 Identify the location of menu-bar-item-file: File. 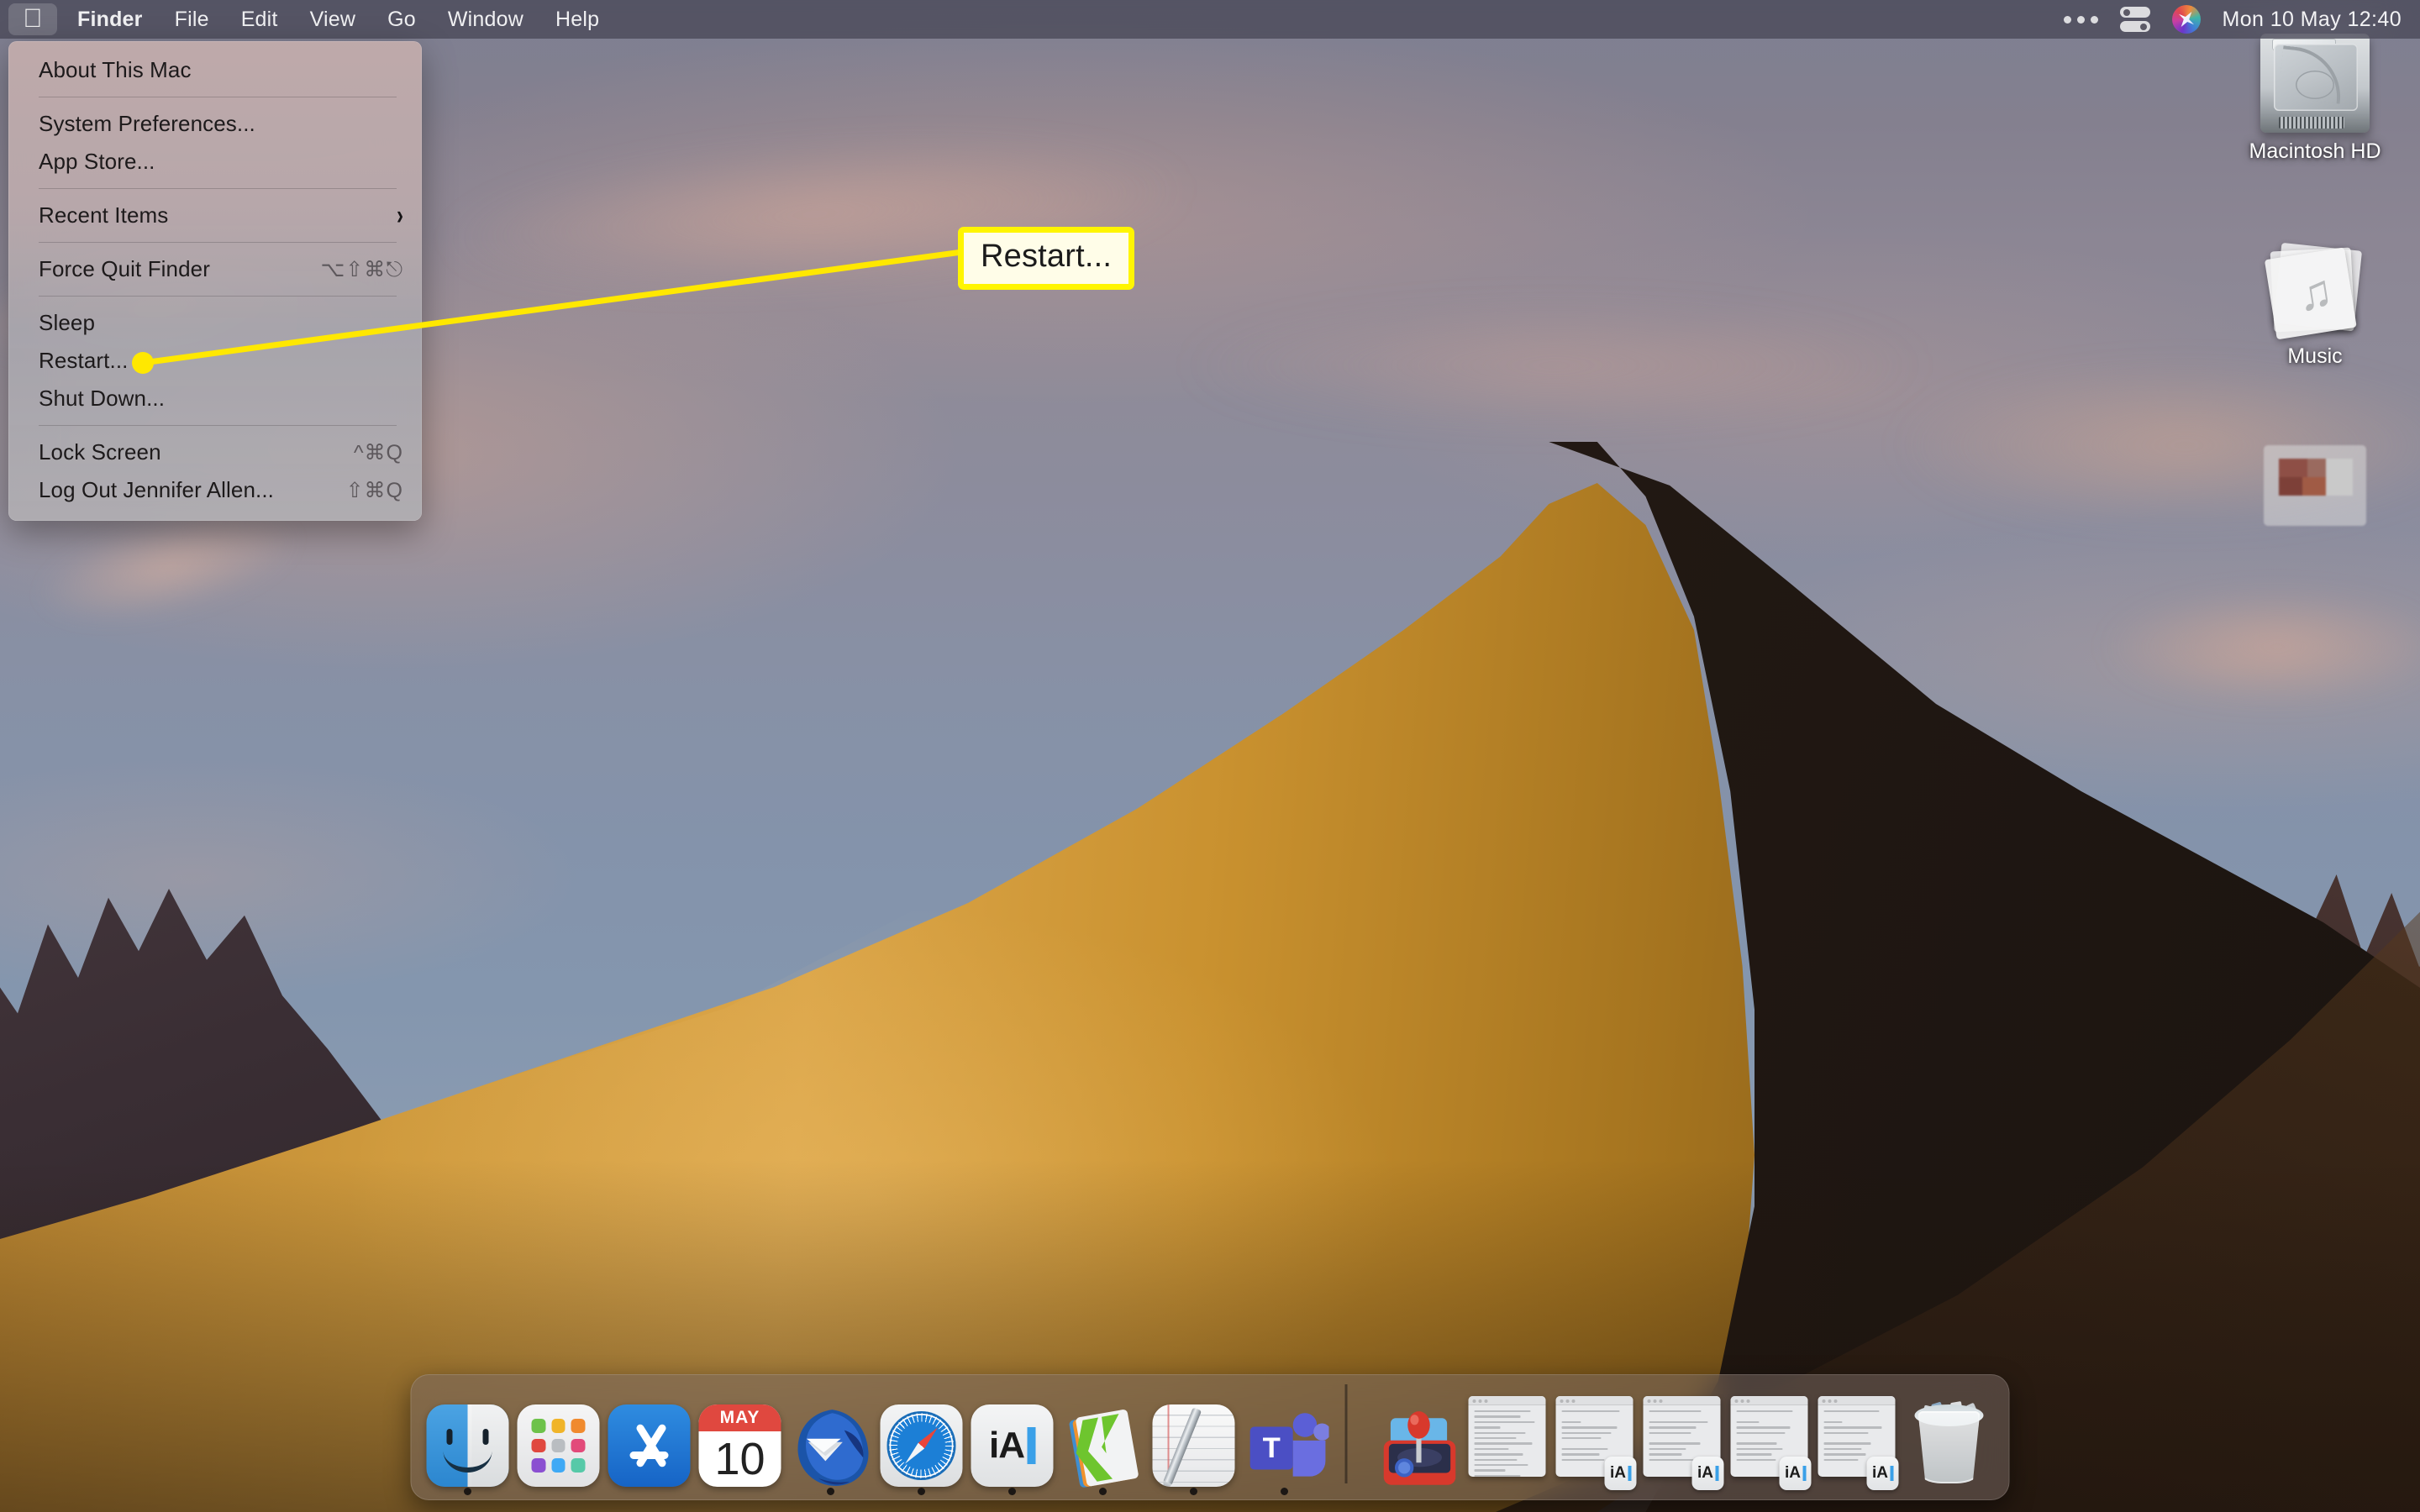
(192, 19).